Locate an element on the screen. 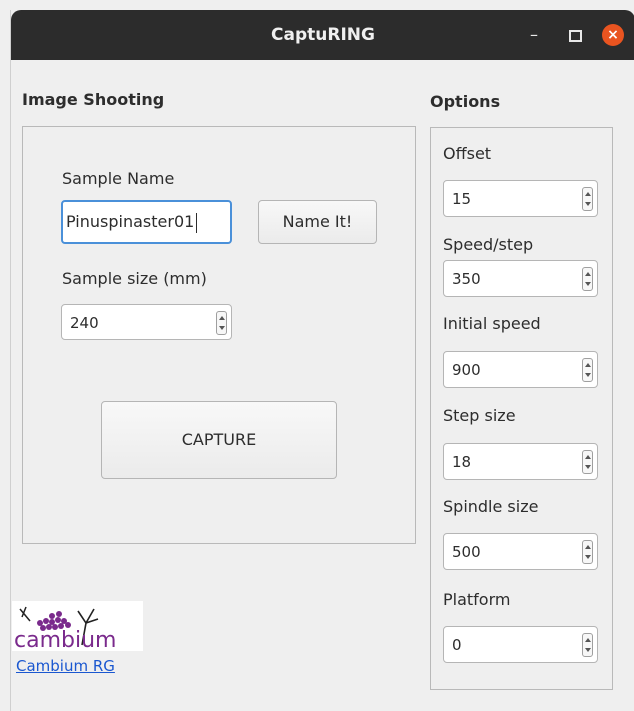 The image size is (634, 711). initial-speed-spinbox: 900 is located at coordinates (520, 369).